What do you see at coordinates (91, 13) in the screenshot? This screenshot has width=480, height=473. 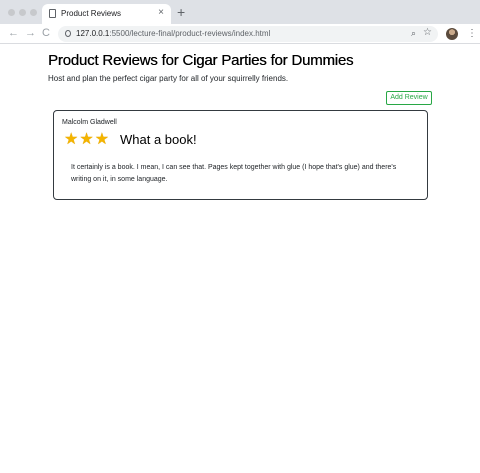 I see `tab-title: Product Reviews` at bounding box center [91, 13].